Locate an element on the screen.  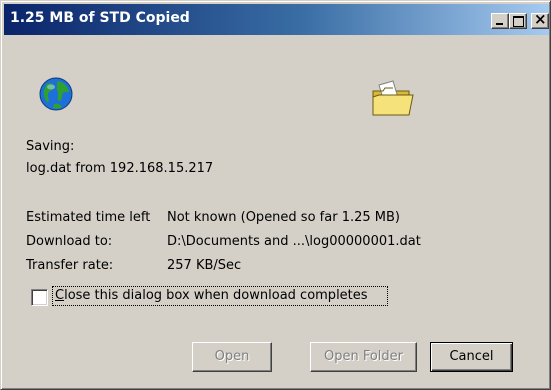
open-button: Open is located at coordinates (232, 357).